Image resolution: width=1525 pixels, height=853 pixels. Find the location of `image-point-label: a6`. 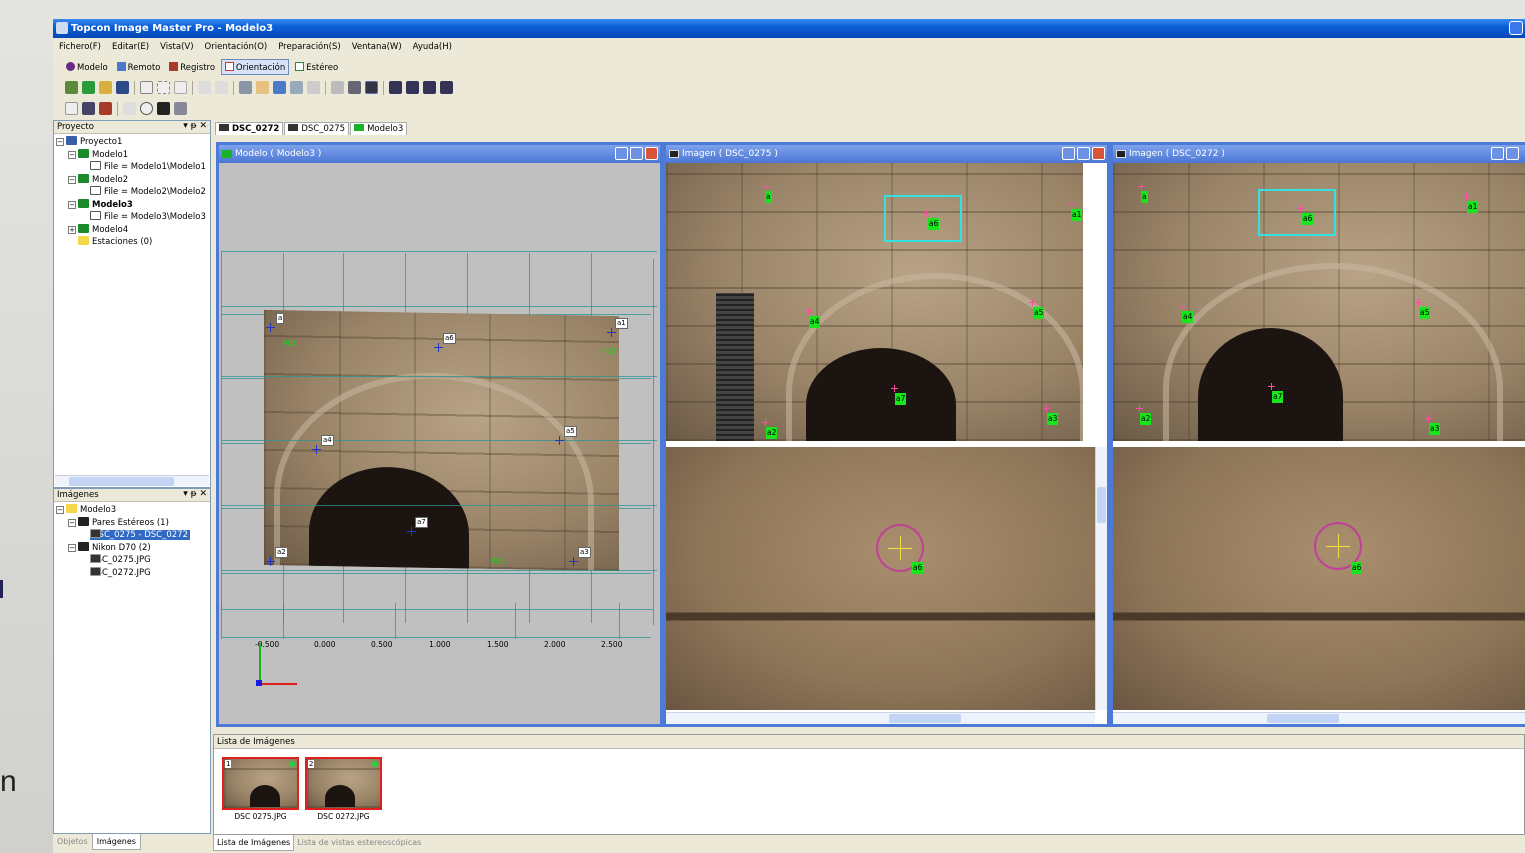

image-point-label: a6 is located at coordinates (934, 224).